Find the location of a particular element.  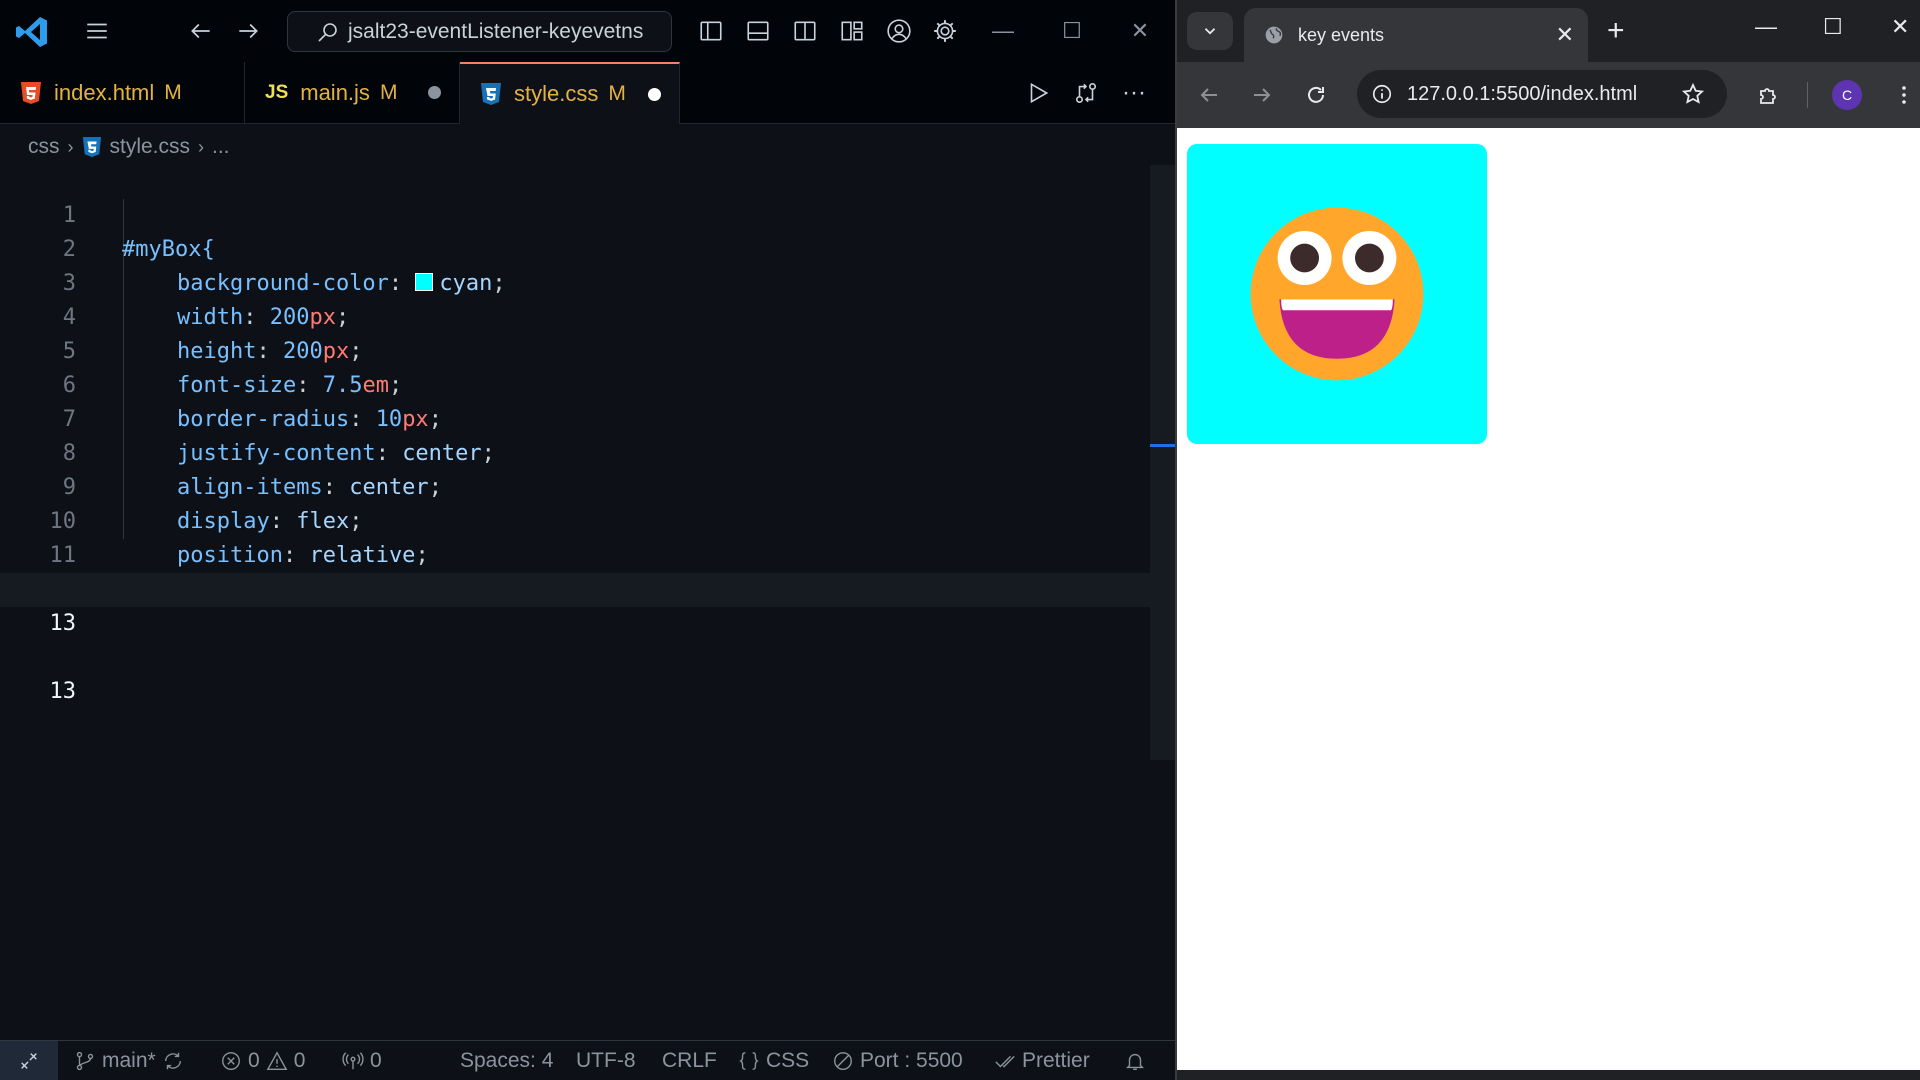

error-count: 0 is located at coordinates (254, 1060).